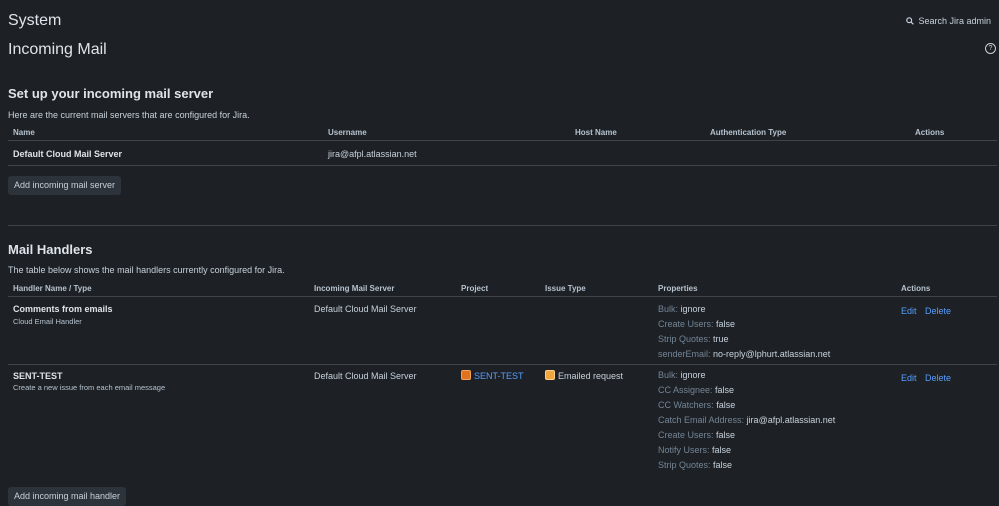 This screenshot has width=999, height=506. I want to click on col-incoming-mail-server: Incoming Mail Server, so click(354, 288).